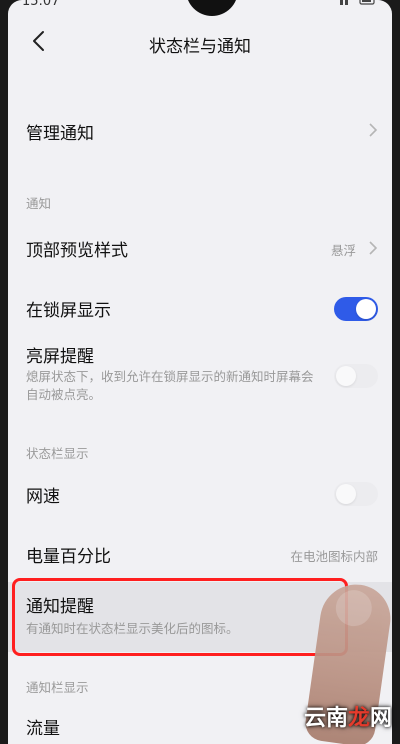 The height and width of the screenshot is (744, 400). Describe the element at coordinates (343, 249) in the screenshot. I see `top-preview-style-value: 悬浮` at that location.